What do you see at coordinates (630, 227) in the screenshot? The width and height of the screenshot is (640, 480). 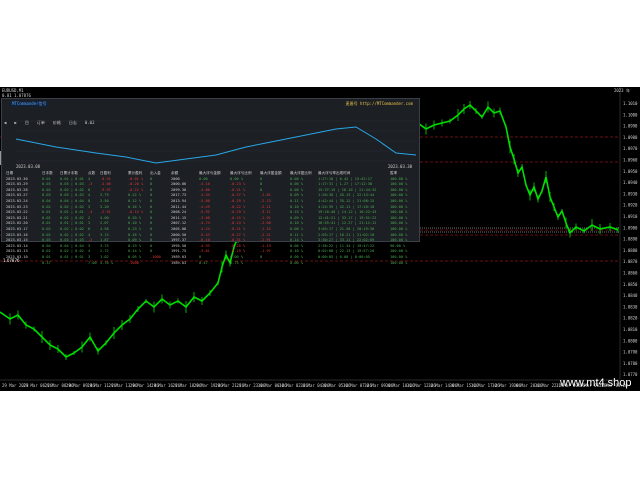 I see `price-axis-label: 1.0900` at bounding box center [630, 227].